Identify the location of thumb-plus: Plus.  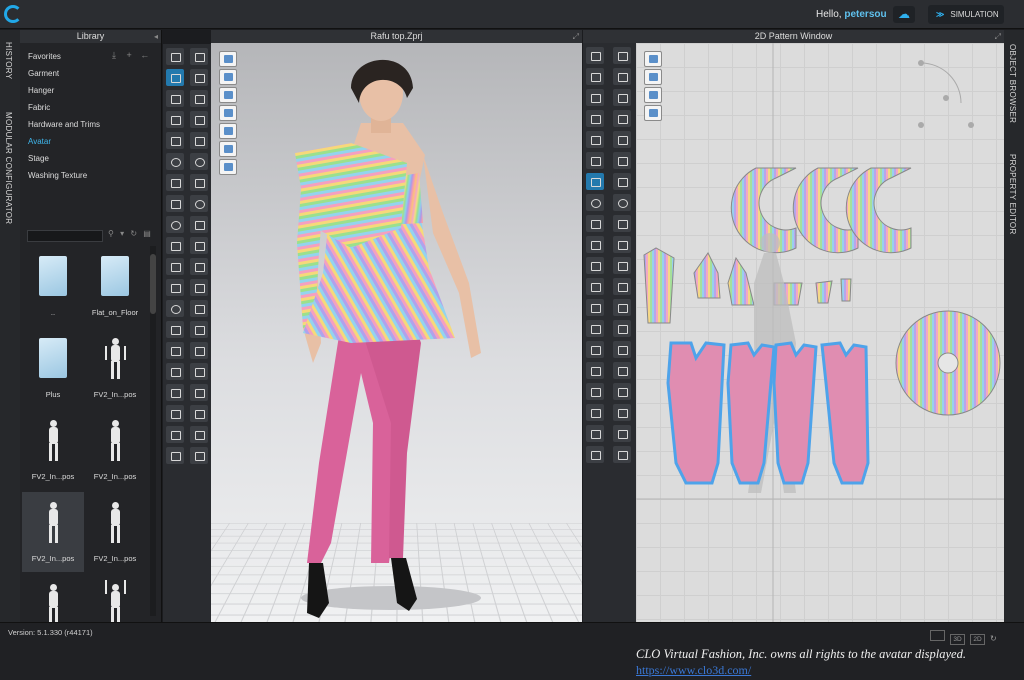
(53, 368).